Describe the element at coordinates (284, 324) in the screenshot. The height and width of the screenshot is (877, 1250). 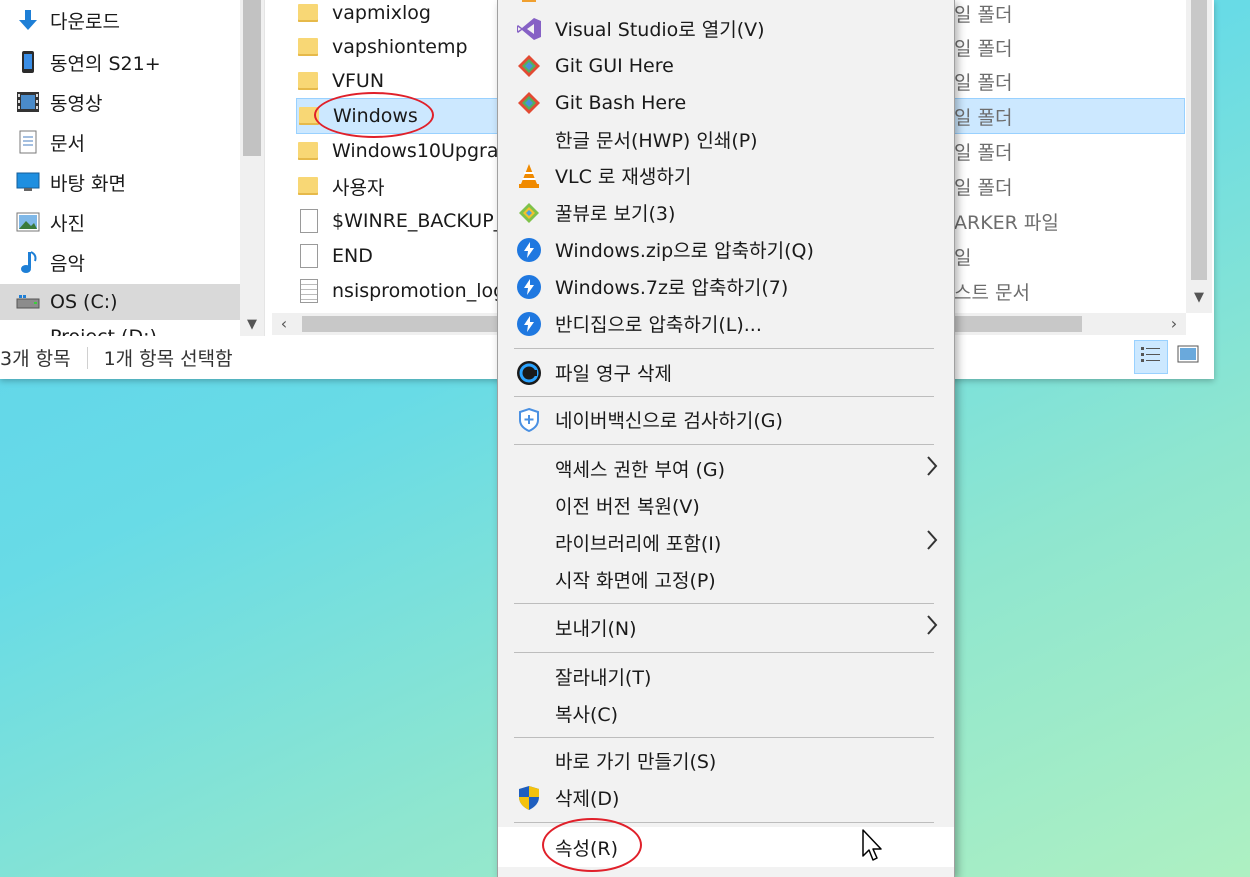
I see `scroll-left-icon: ‹` at that location.